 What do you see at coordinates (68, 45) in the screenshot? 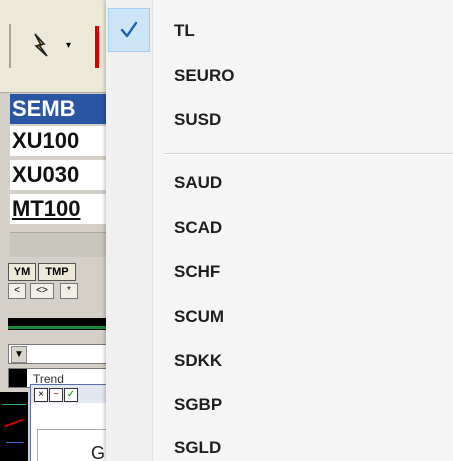
I see `tool-dropdown-arrow-icon: ▾` at bounding box center [68, 45].